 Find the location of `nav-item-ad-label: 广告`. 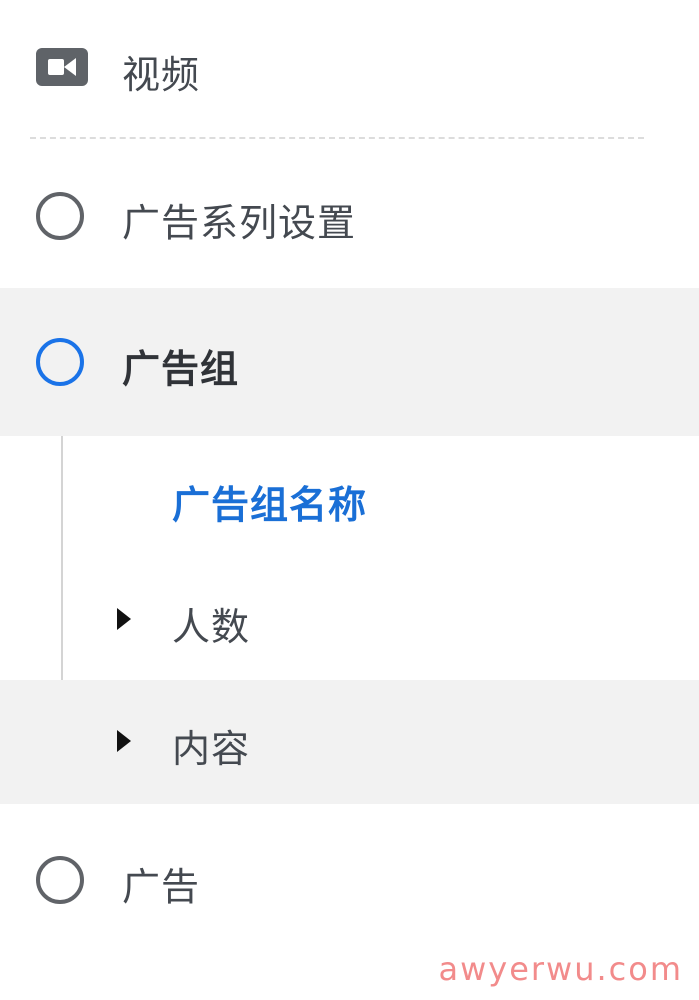

nav-item-ad-label: 广告 is located at coordinates (161, 887).